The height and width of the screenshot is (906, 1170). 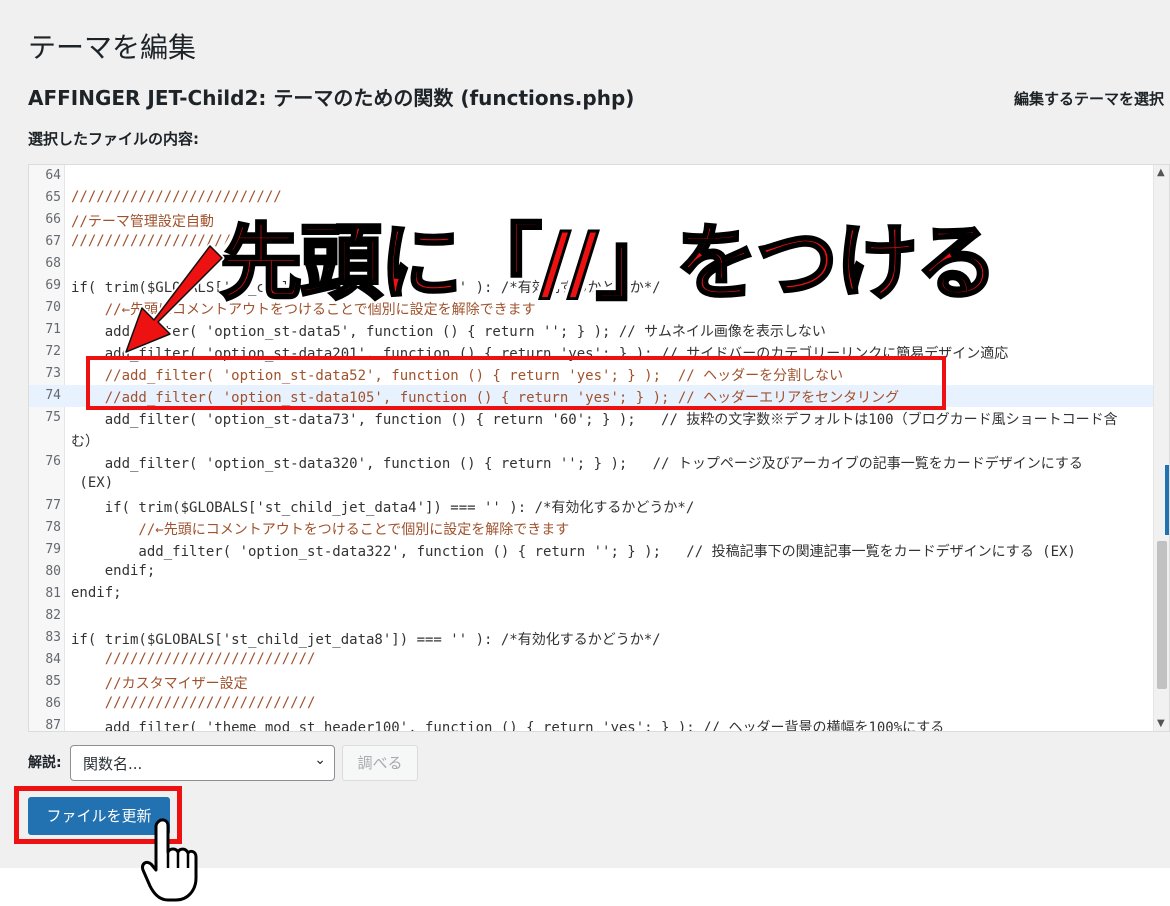 I want to click on function-name-select: 関数名... ⌄, so click(x=202, y=763).